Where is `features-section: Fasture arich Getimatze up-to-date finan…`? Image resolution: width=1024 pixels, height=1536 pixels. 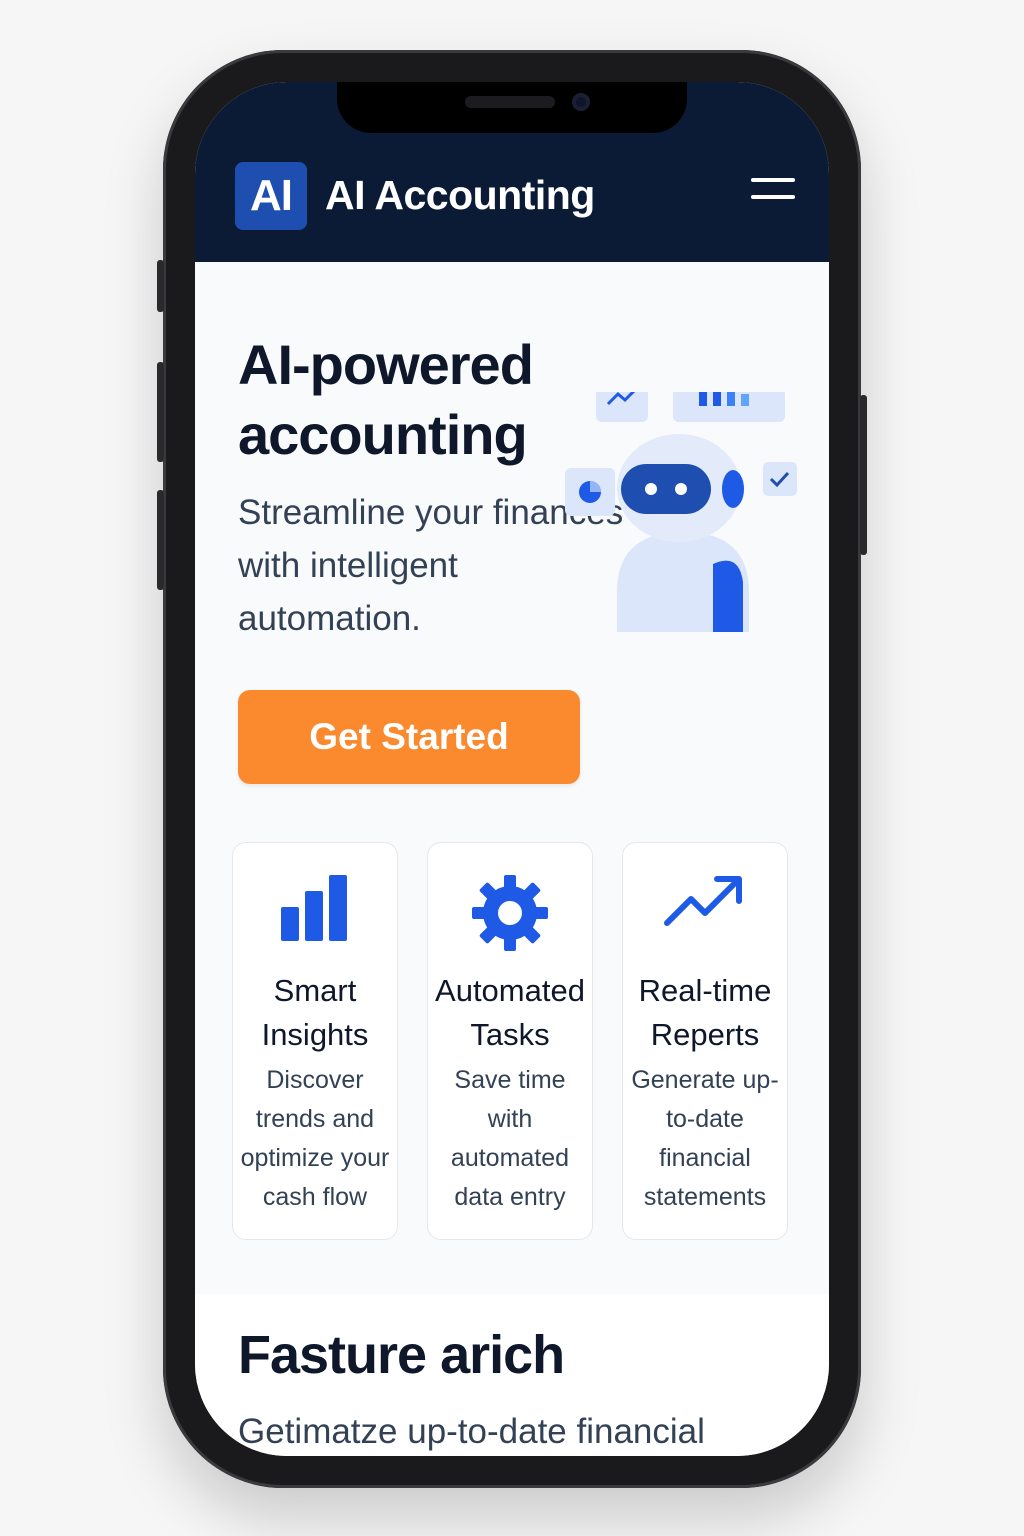
features-section: Fasture arich Getimatze up-to-date finan… is located at coordinates (512, 1375).